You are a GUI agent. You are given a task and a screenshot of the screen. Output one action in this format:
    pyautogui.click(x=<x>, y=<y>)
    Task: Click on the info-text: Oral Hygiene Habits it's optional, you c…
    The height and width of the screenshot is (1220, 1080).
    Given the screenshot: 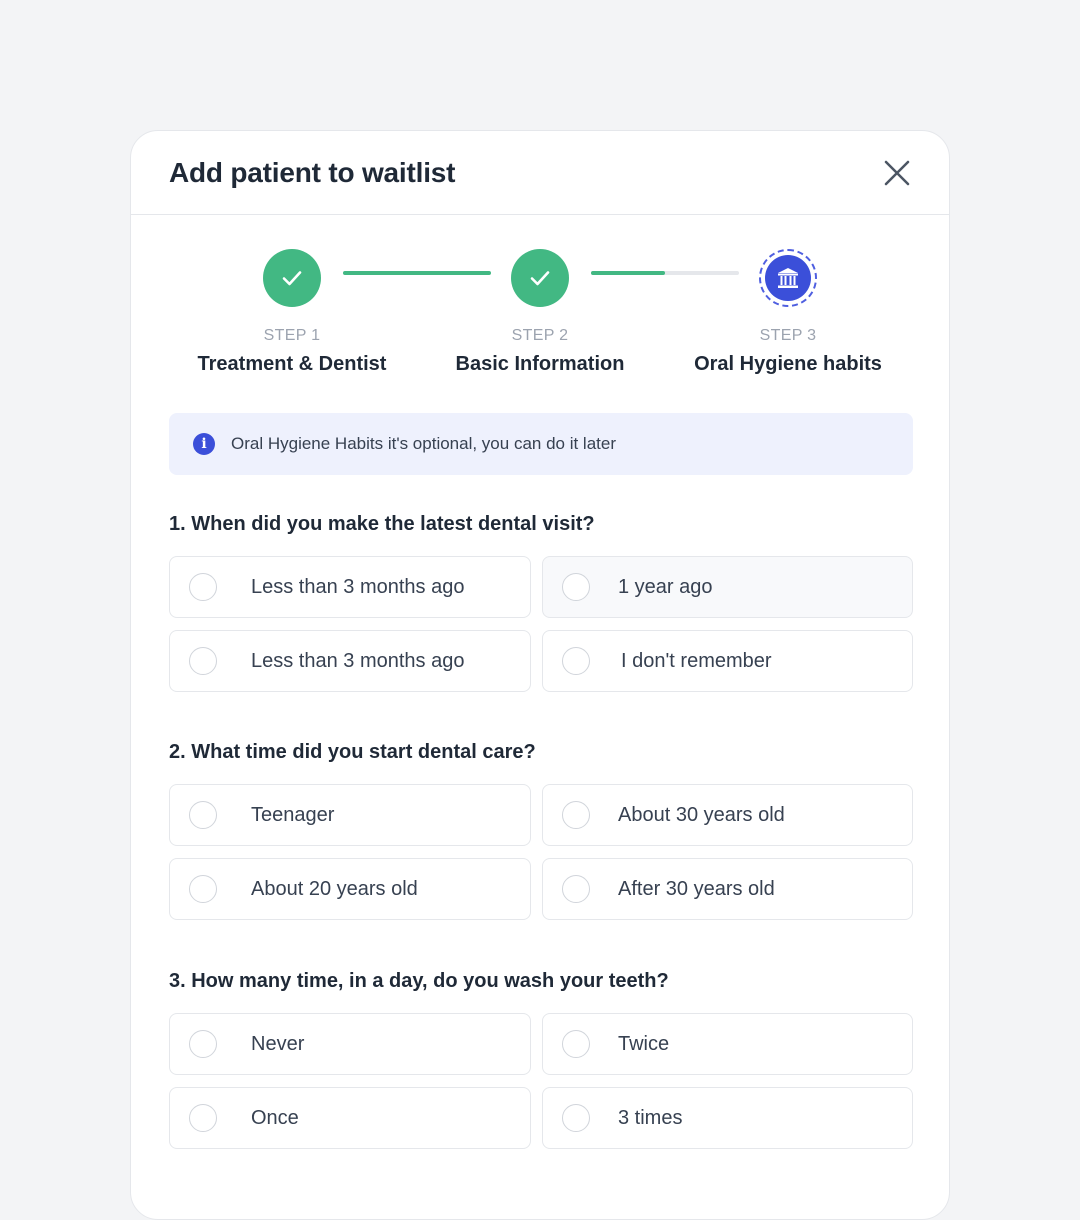 What is the action you would take?
    pyautogui.click(x=423, y=443)
    